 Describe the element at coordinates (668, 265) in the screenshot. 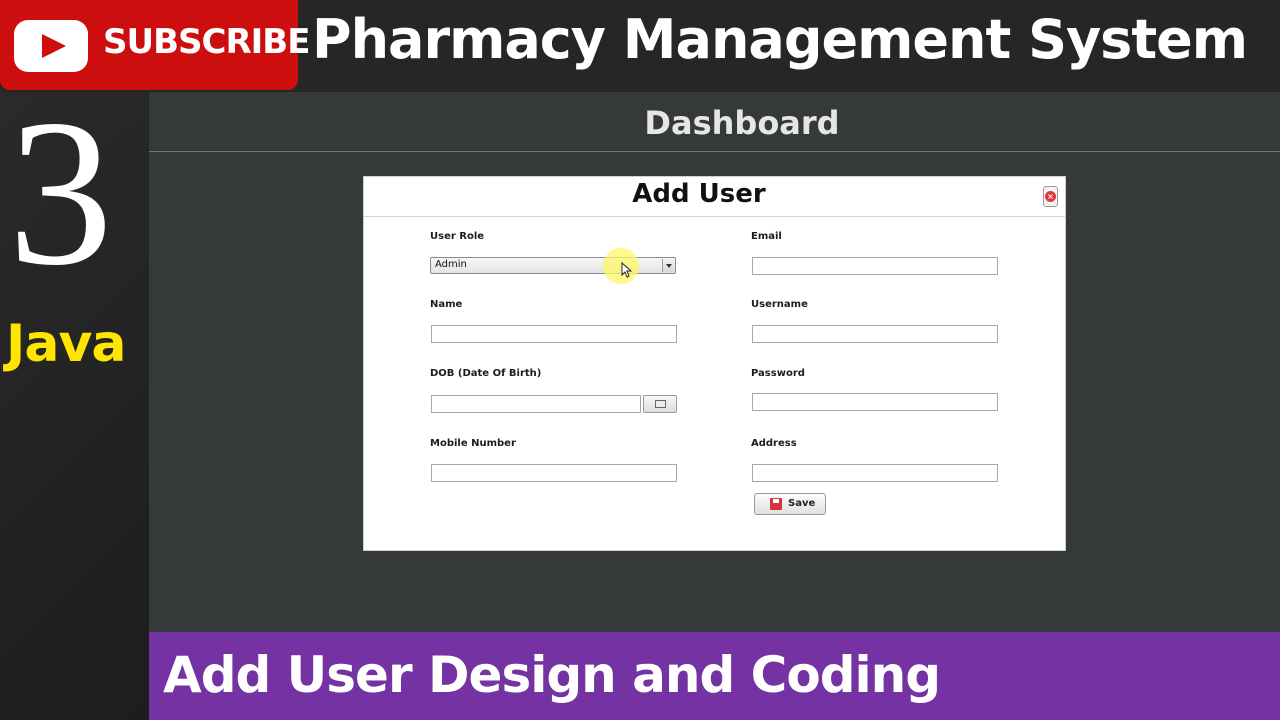

I see `dropdown-arrow-icon` at that location.